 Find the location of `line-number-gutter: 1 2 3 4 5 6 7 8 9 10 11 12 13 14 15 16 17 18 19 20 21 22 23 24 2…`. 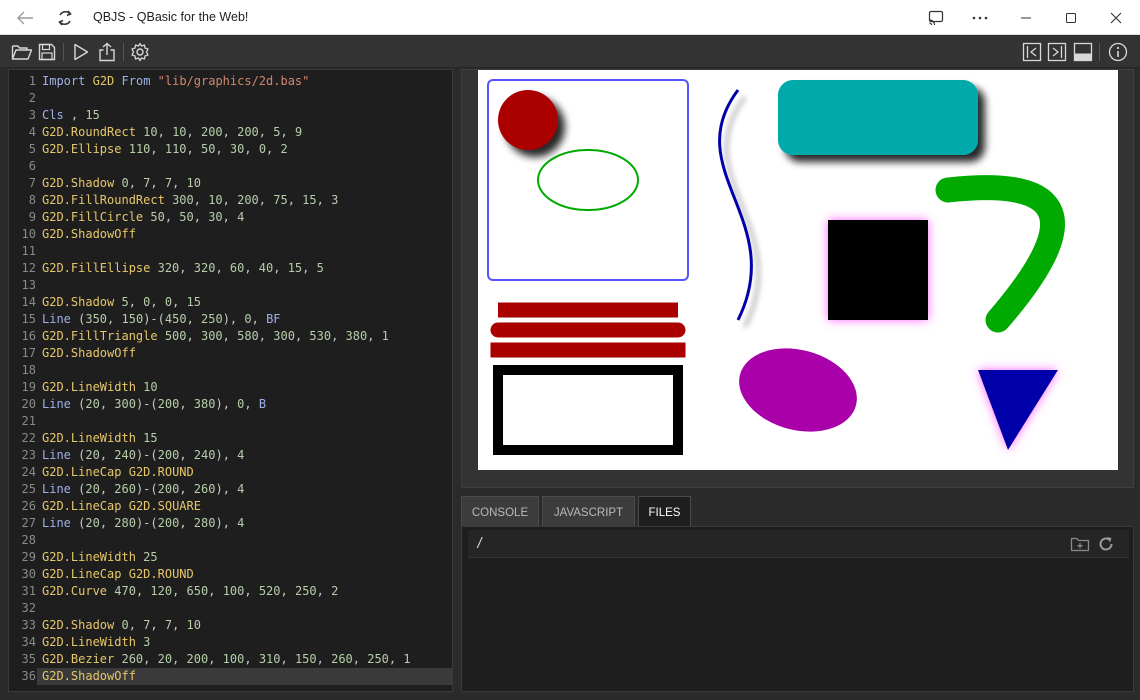

line-number-gutter: 1 2 3 4 5 6 7 8 9 10 11 12 13 14 15 16 17 18 19 20 21 22 23 24 2… is located at coordinates (23, 380).